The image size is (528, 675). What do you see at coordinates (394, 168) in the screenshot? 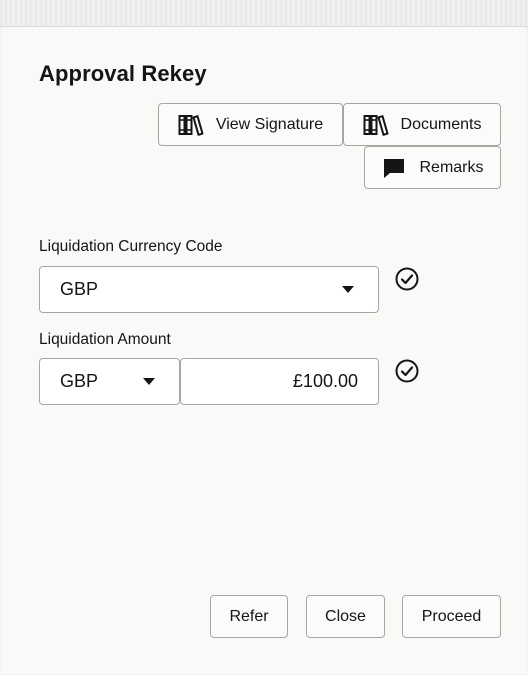
I see `speech-bubble-icon` at bounding box center [394, 168].